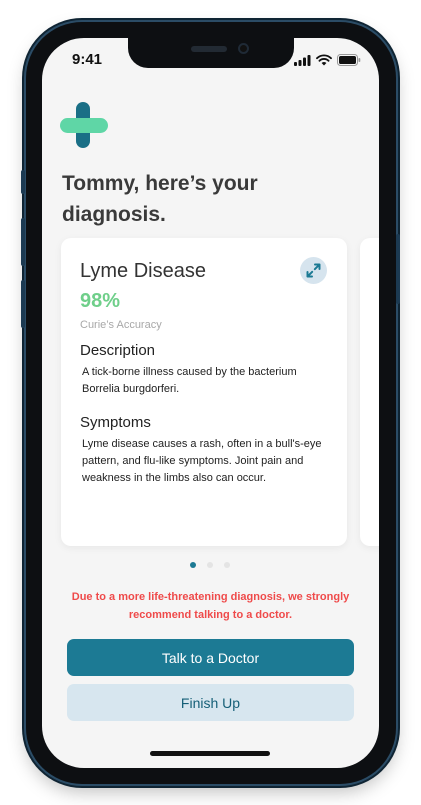 The height and width of the screenshot is (805, 421). I want to click on expand-icon, so click(313, 270).